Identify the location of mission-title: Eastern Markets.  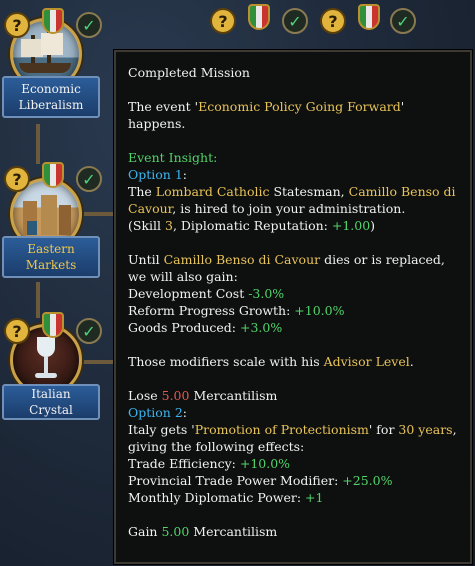
(51, 257).